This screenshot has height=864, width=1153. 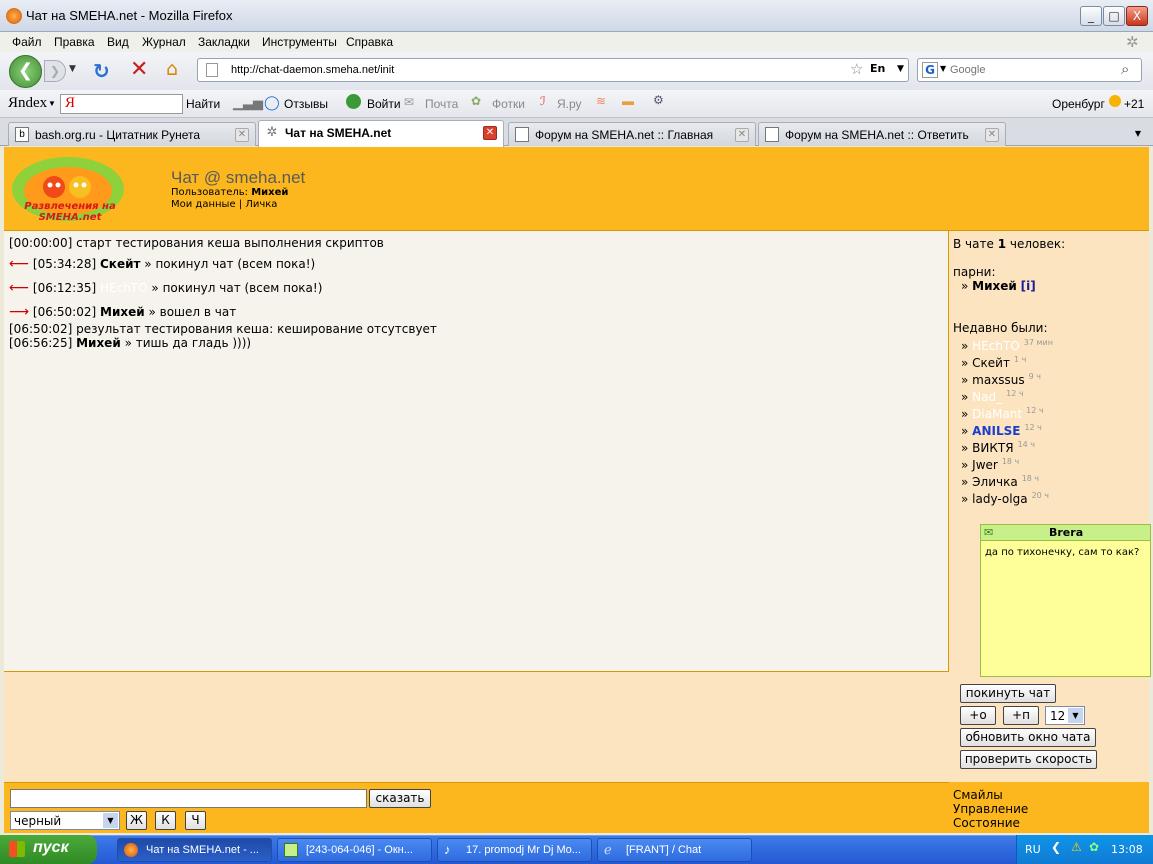 I want to click on feed-icon: ≋, so click(x=601, y=101).